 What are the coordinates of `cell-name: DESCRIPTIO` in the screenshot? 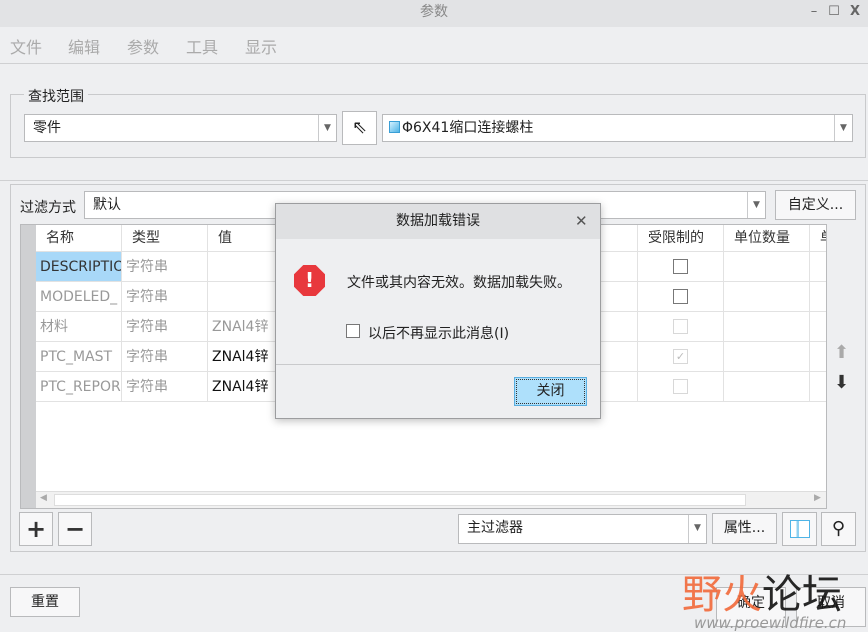 It's located at (79, 267).